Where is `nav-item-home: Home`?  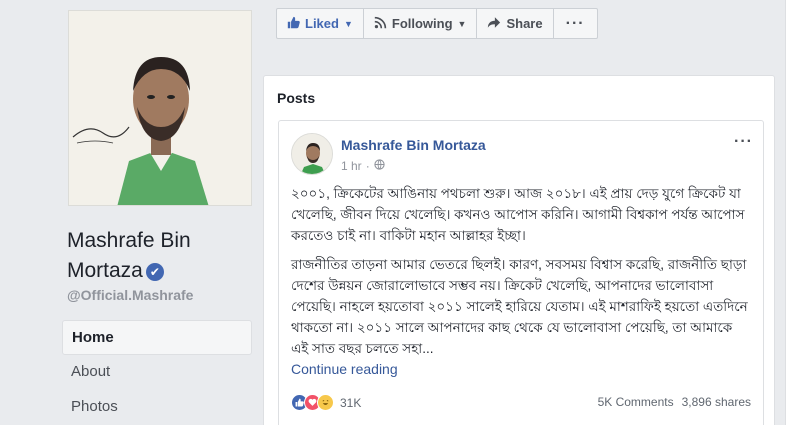
nav-item-home: Home is located at coordinates (157, 337).